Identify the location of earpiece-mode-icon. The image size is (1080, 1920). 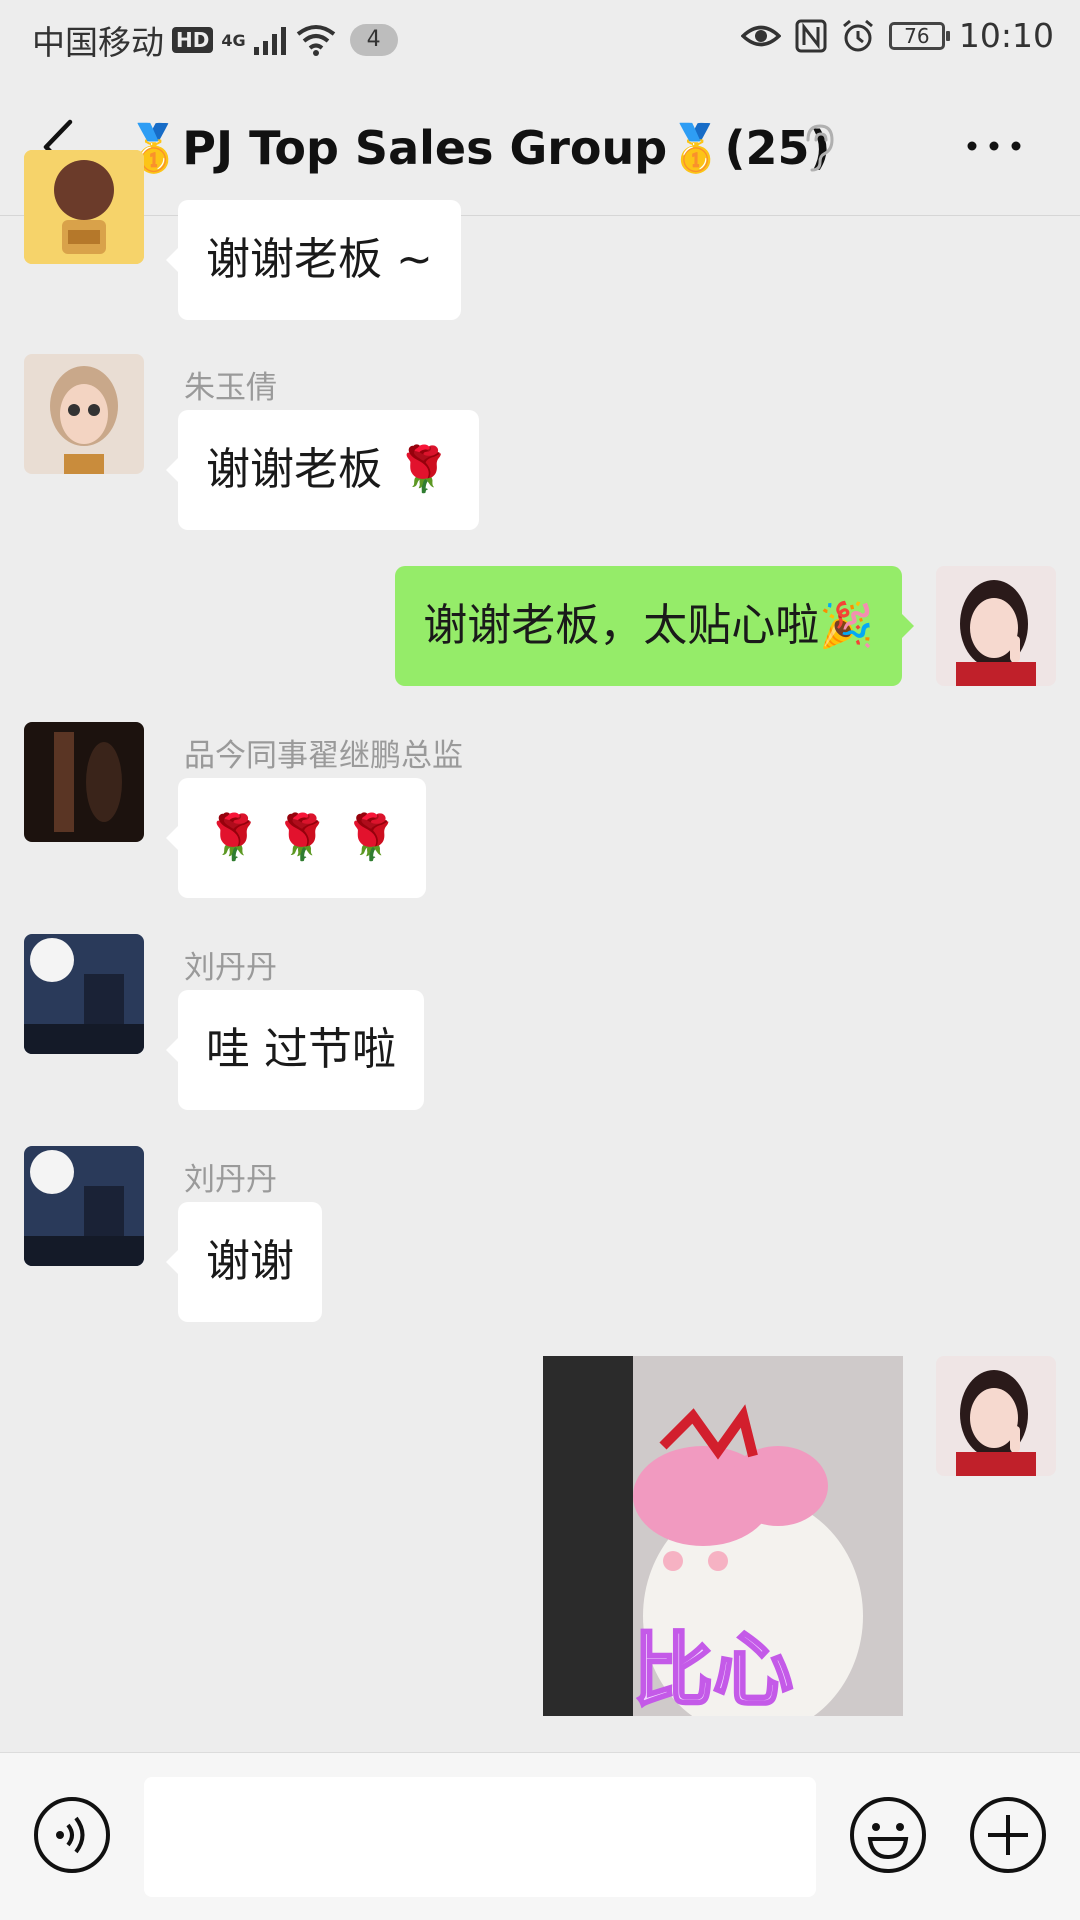
(820, 148).